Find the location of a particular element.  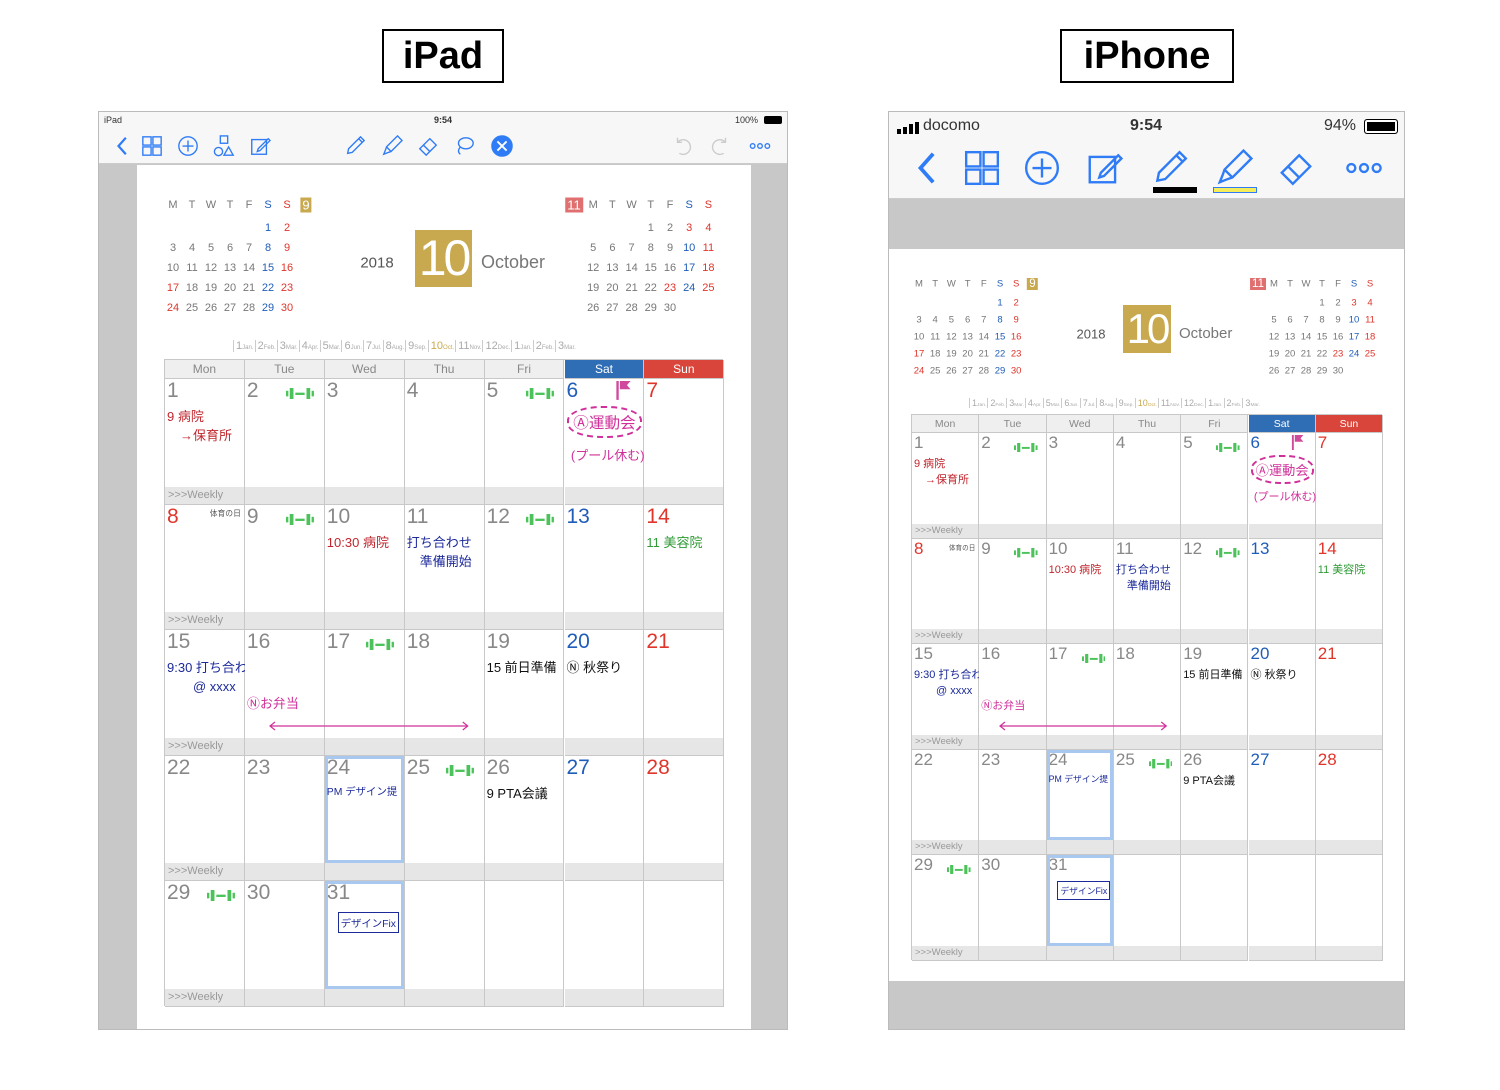

redo-icon is located at coordinates (720, 146).